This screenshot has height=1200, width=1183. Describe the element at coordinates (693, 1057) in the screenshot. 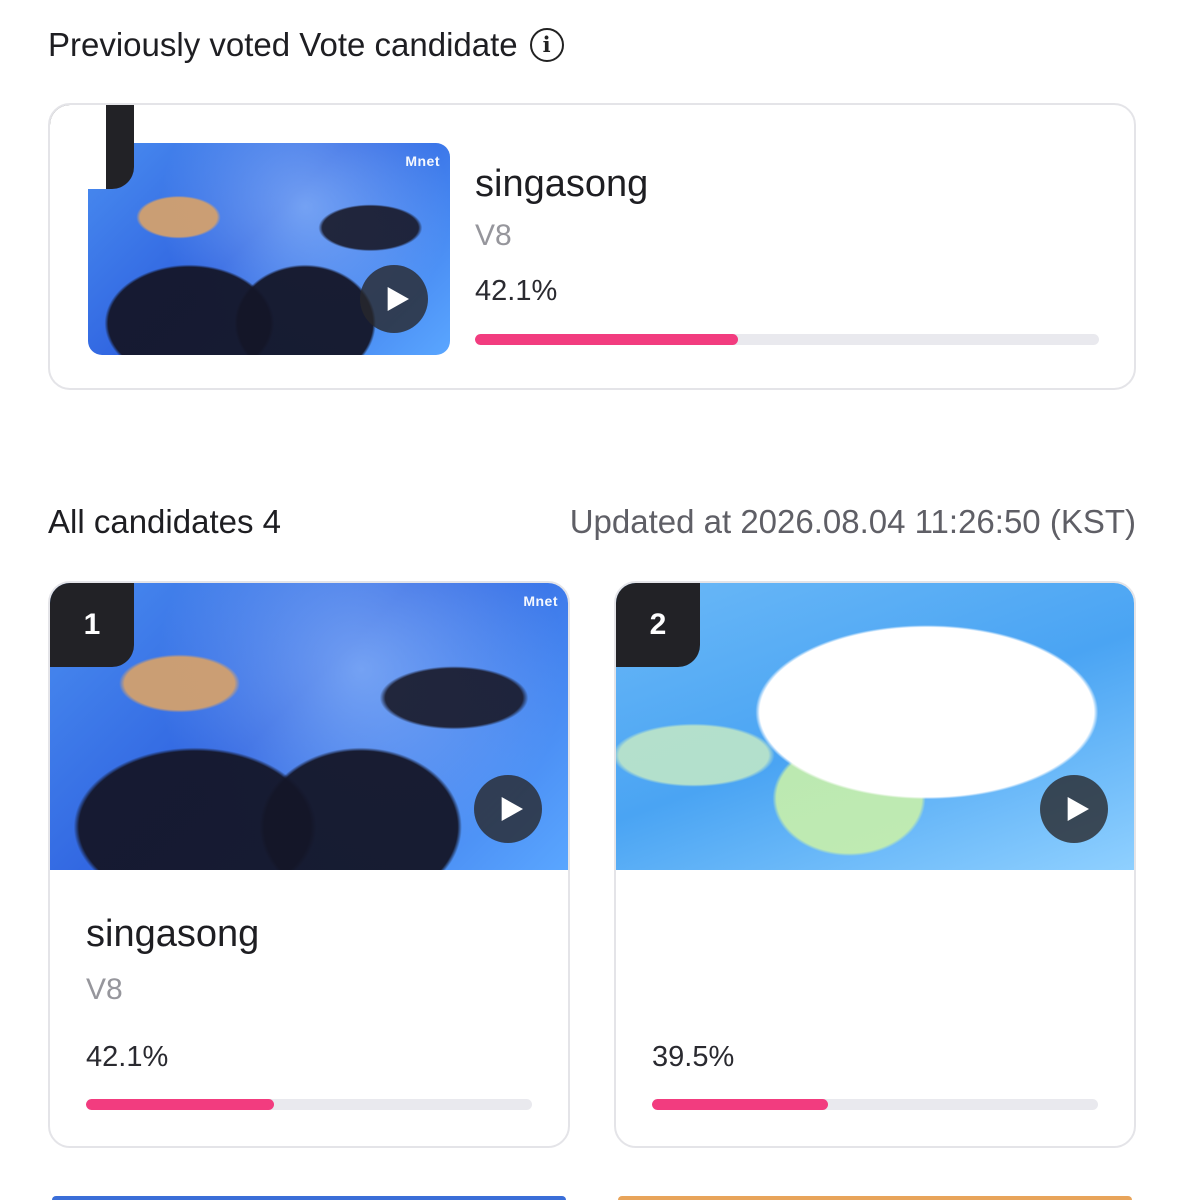

I see `vote-percent: 39.5%` at that location.